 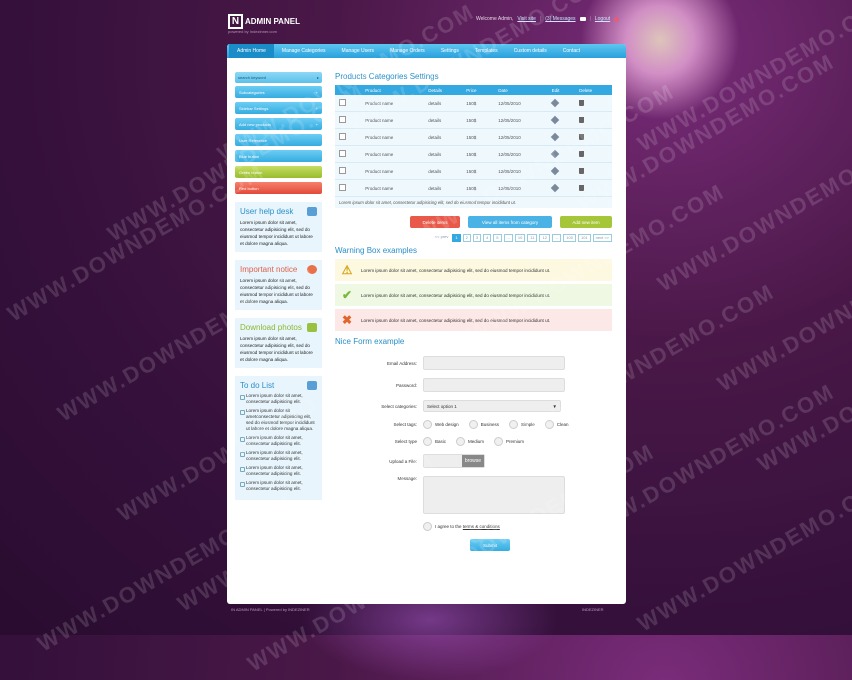 What do you see at coordinates (483, 424) in the screenshot?
I see `tag-option: Business` at bounding box center [483, 424].